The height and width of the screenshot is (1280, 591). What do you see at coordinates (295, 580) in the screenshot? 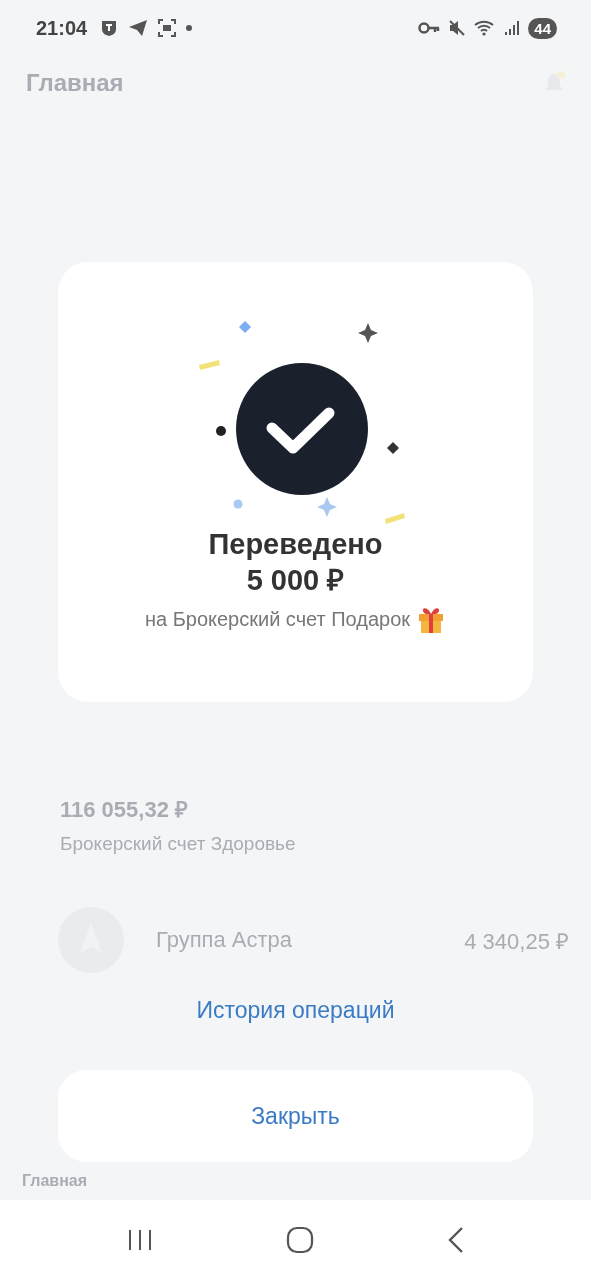
I see `transfer-amount: 5 000 ₽` at bounding box center [295, 580].